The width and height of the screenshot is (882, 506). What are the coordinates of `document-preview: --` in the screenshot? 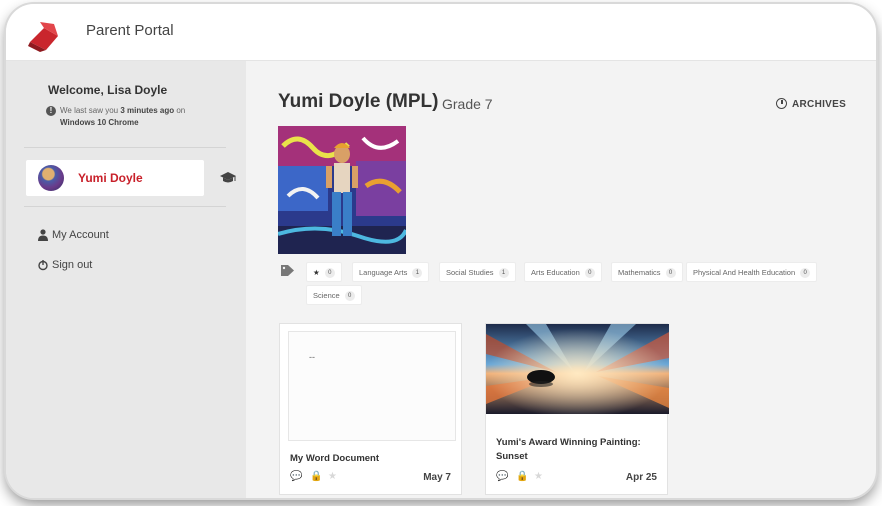 It's located at (372, 386).